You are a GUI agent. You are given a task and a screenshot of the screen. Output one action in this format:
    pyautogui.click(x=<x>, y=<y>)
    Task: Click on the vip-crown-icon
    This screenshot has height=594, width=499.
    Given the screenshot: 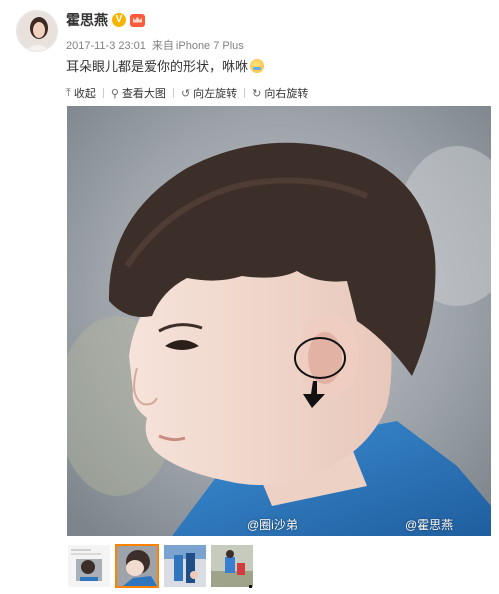 What is the action you would take?
    pyautogui.click(x=137, y=20)
    